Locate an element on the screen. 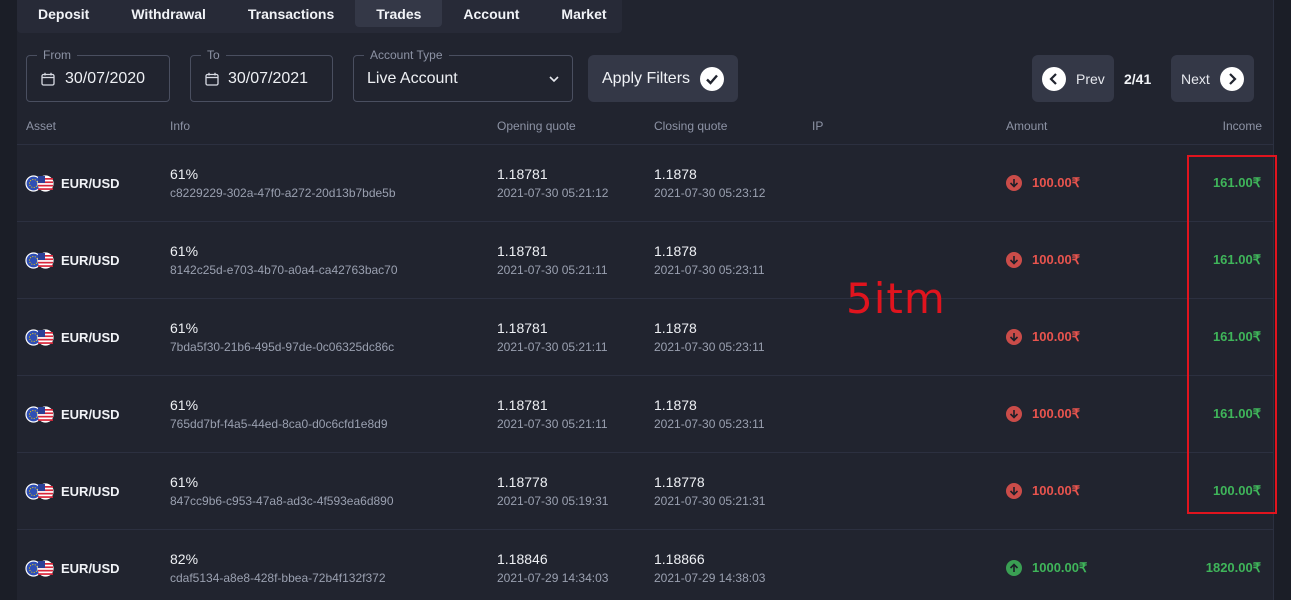  chevron-down-icon is located at coordinates (554, 79).